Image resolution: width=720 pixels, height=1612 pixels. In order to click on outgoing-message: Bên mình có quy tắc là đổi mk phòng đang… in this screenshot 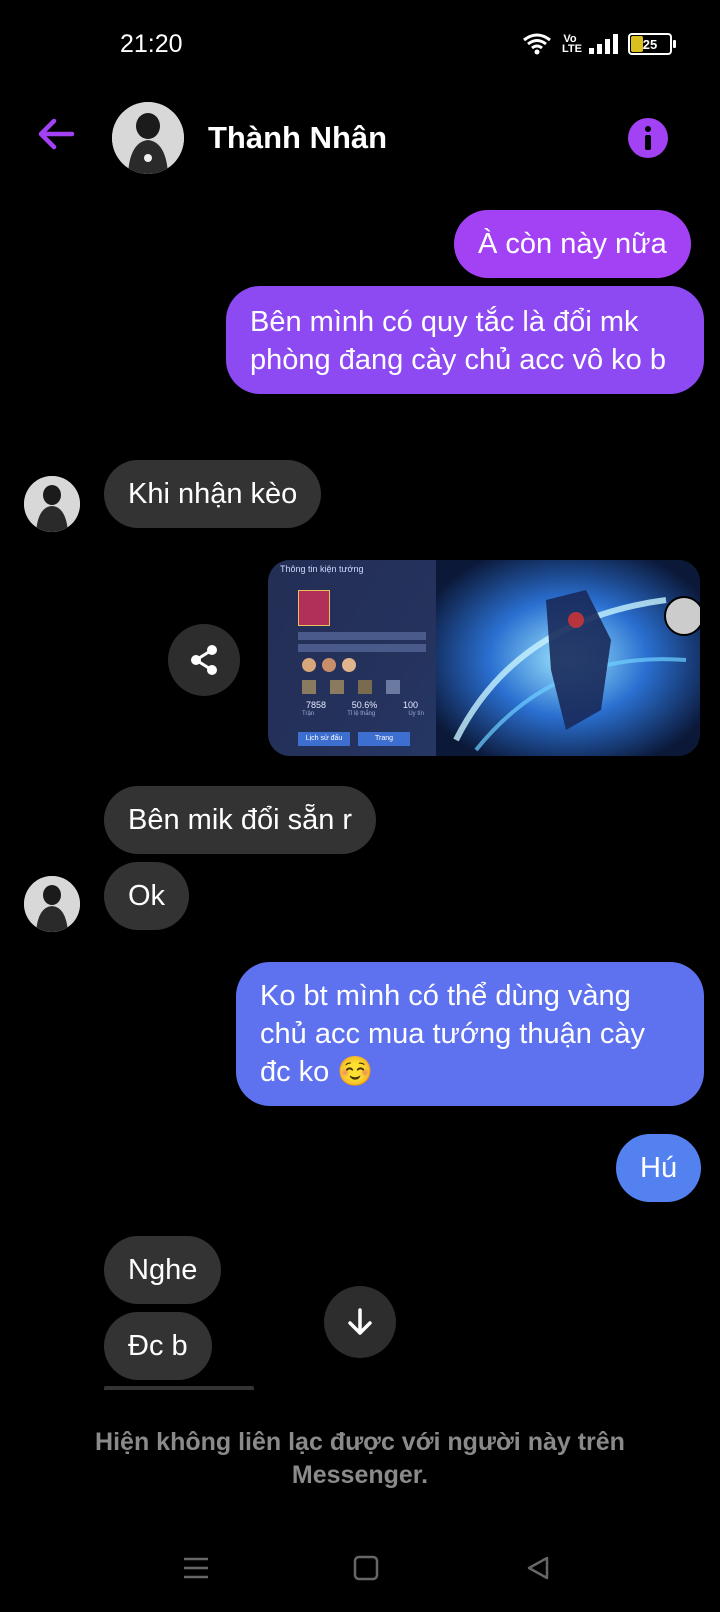, I will do `click(465, 340)`.